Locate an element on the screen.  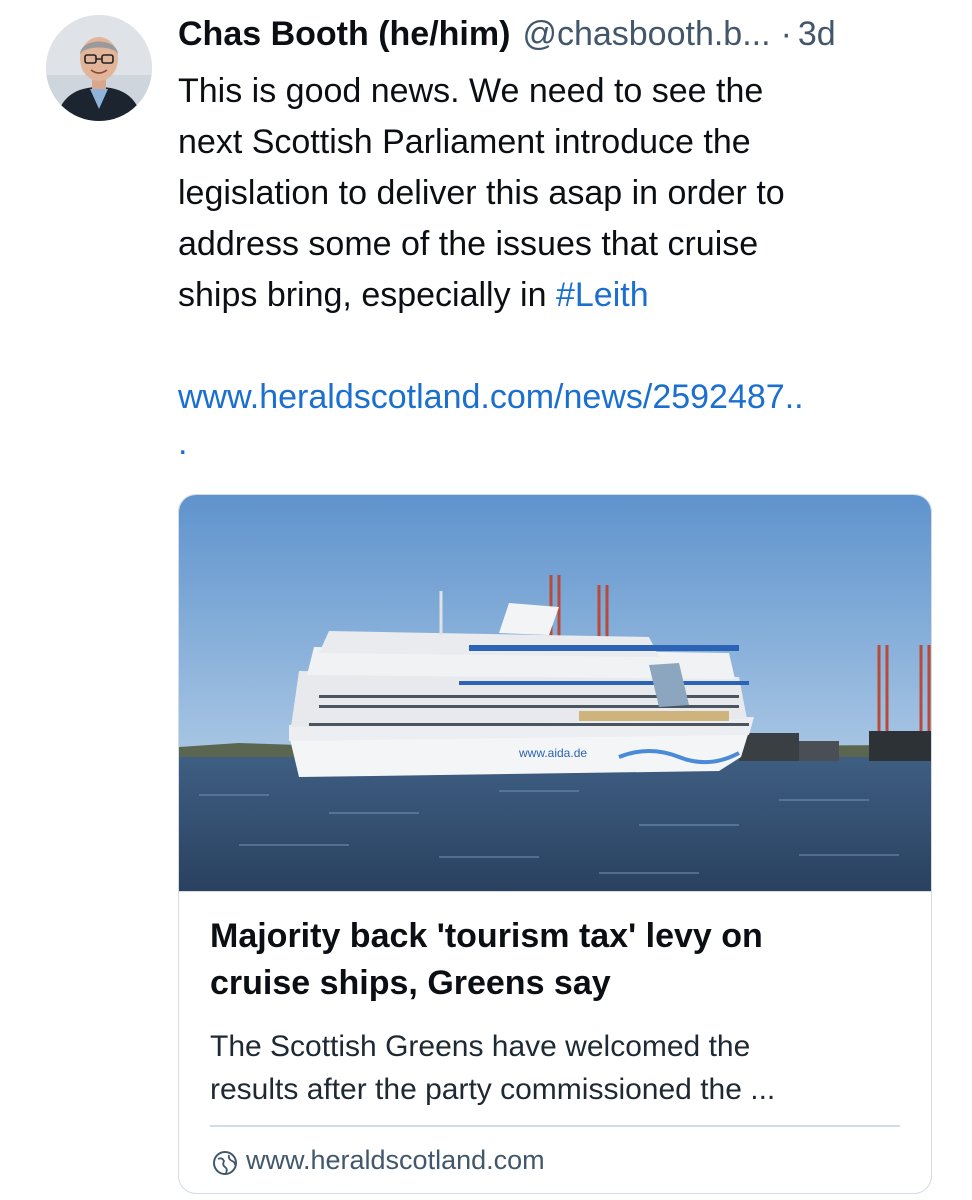
link-card-description-line: The Scottish Greens have welcomed the is located at coordinates (480, 1046).